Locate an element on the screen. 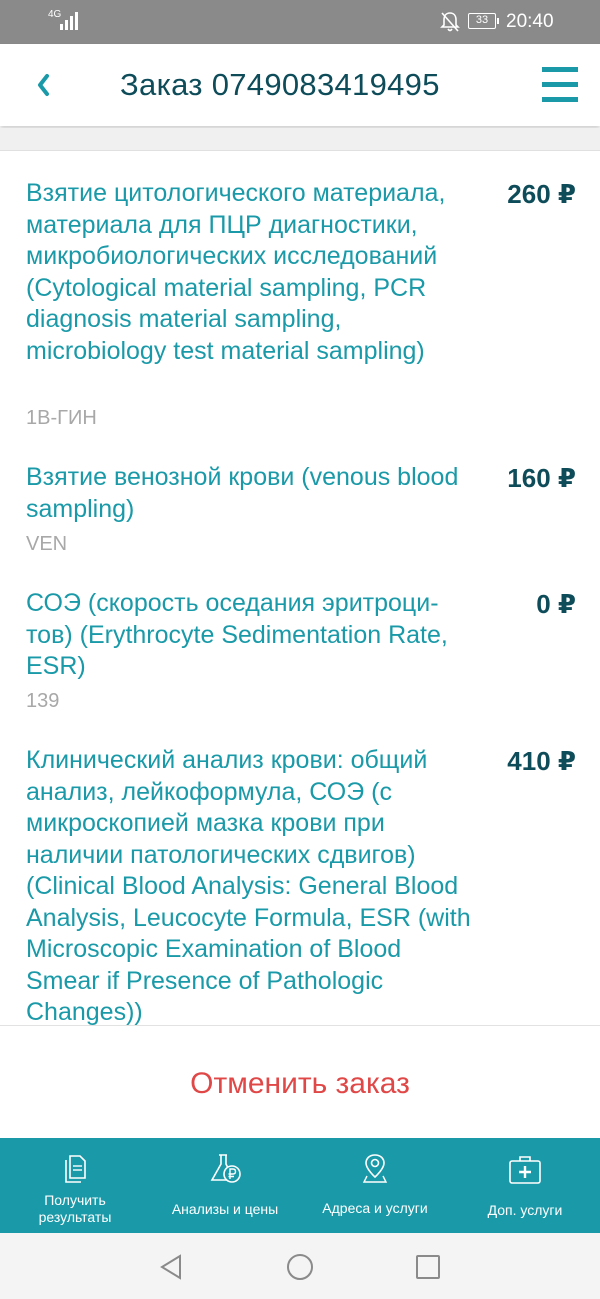 This screenshot has height=1299, width=600. nav-extra-services: Доп. услуги is located at coordinates (525, 1185).